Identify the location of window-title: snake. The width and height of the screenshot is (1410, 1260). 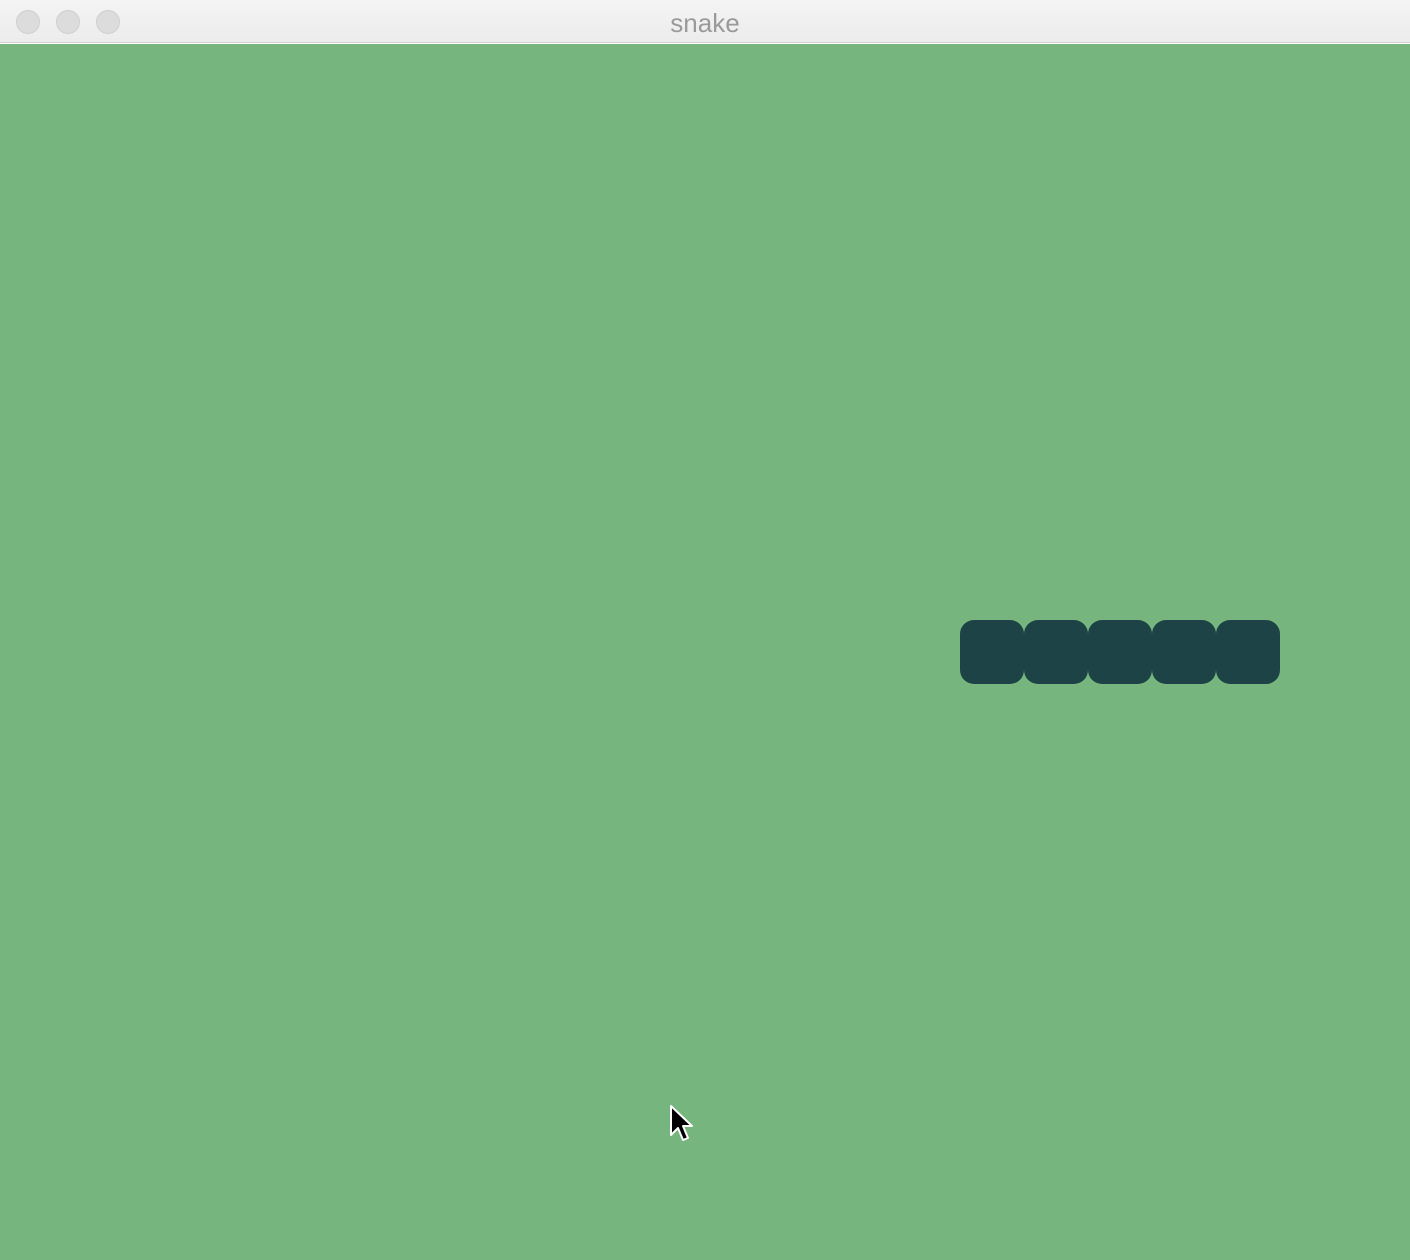
(705, 23).